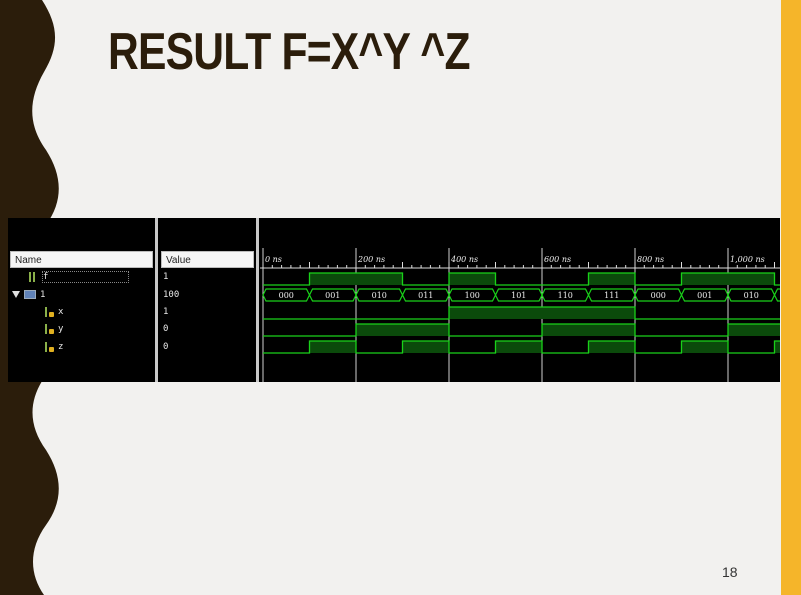  Describe the element at coordinates (43, 295) in the screenshot. I see `signal-name: 1` at that location.